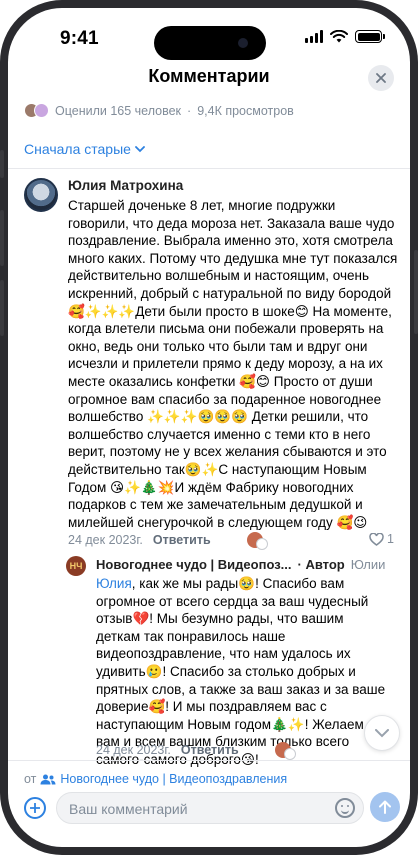 The width and height of the screenshot is (418, 855). I want to click on comment-input, so click(194, 809).